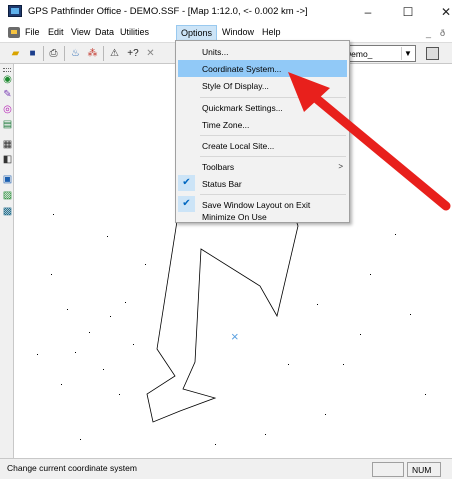  What do you see at coordinates (72, 468) in the screenshot?
I see `status-text: Change current coordinate system` at bounding box center [72, 468].